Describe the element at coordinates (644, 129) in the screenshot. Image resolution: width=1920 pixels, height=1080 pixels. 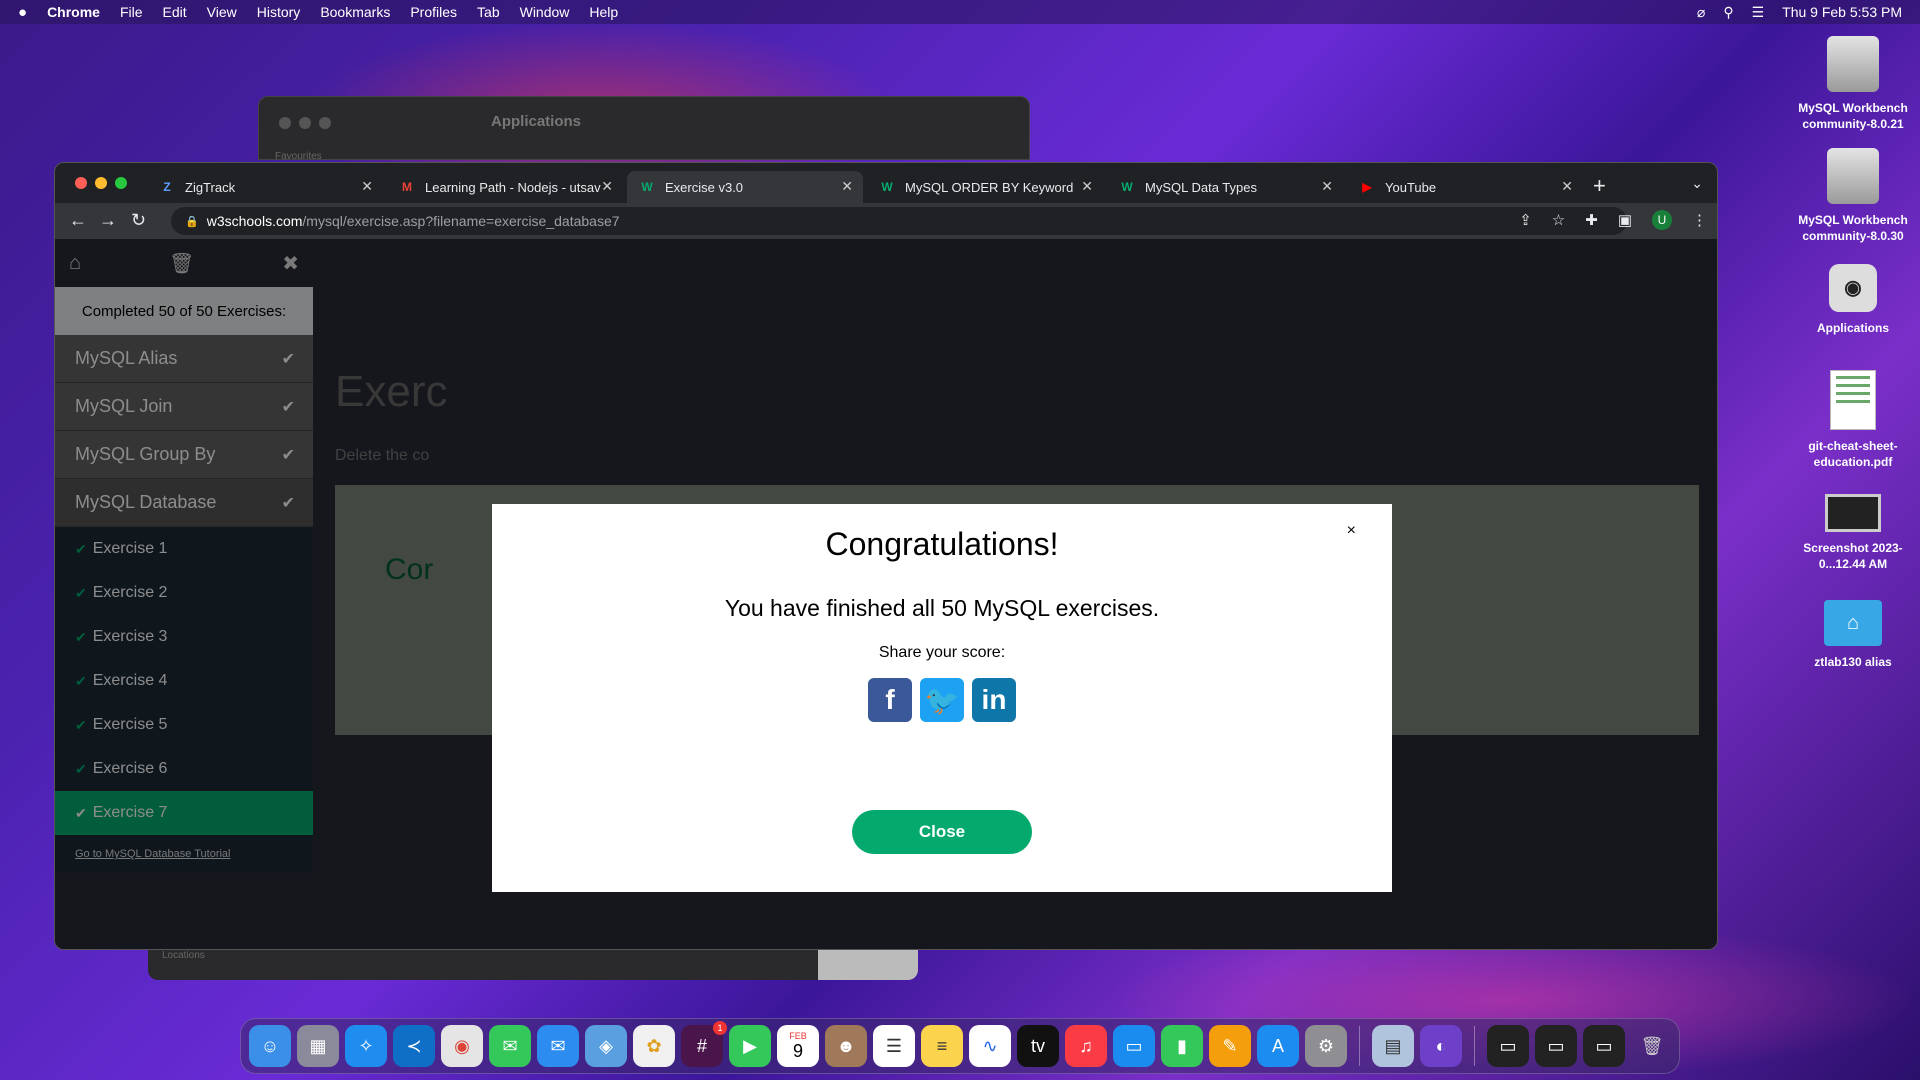
I see `finder-window: Applications Favourites` at that location.